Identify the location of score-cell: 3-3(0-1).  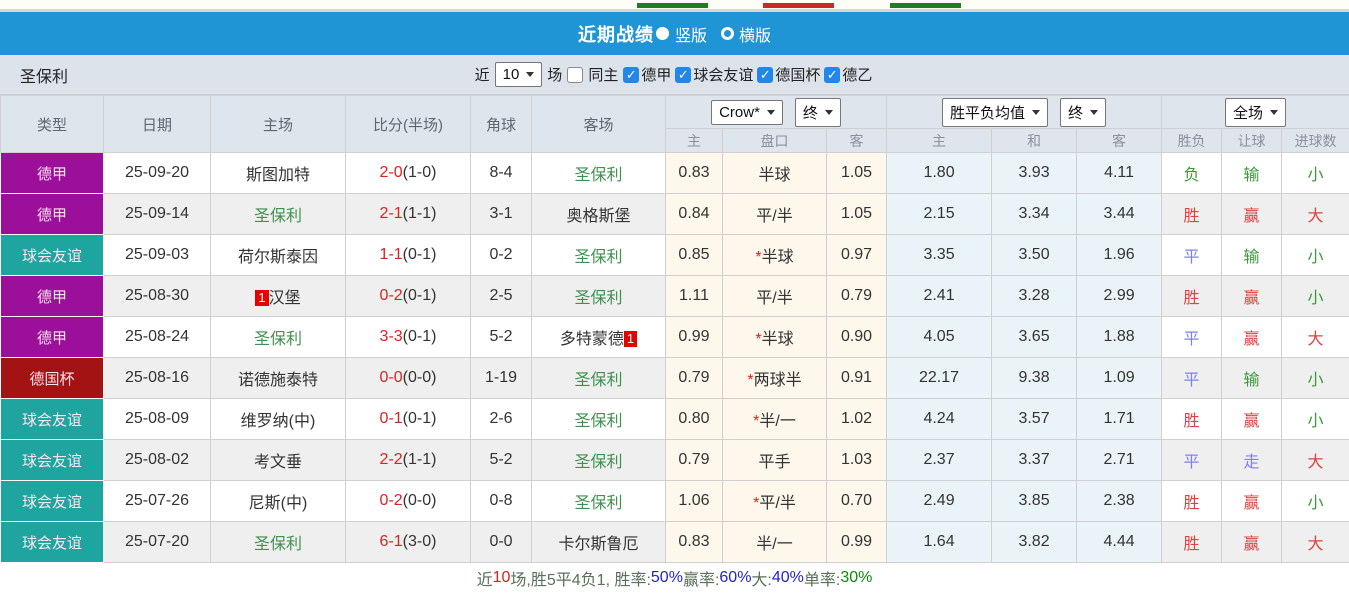
(408, 337).